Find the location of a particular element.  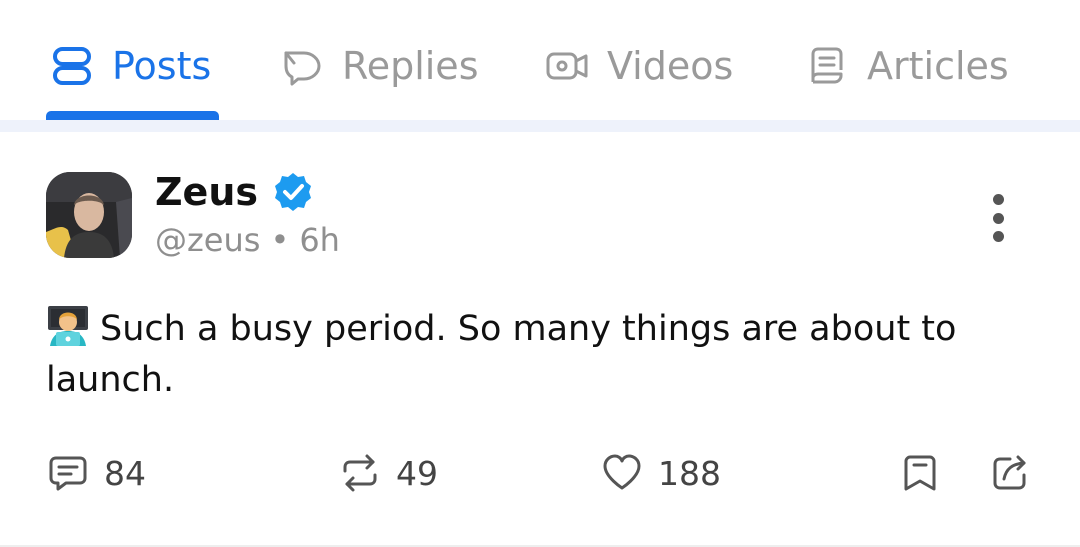

repost-icon is located at coordinates (360, 473).